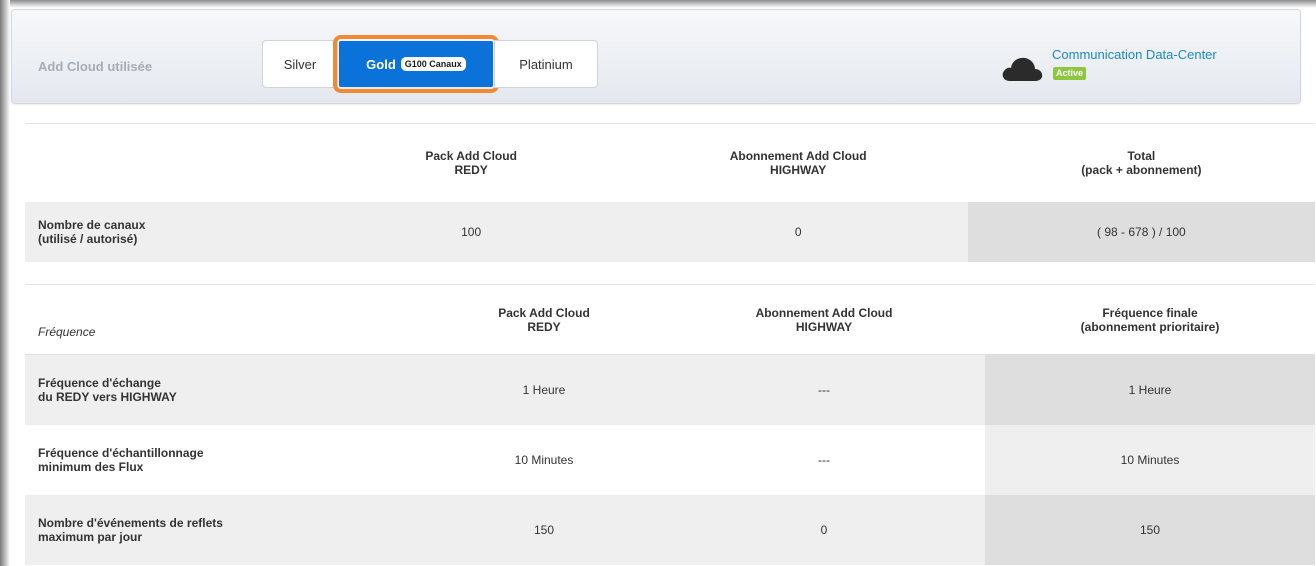  Describe the element at coordinates (1141, 231) in the screenshot. I see `cell-total: ( 98 - 678 ) / 100` at that location.